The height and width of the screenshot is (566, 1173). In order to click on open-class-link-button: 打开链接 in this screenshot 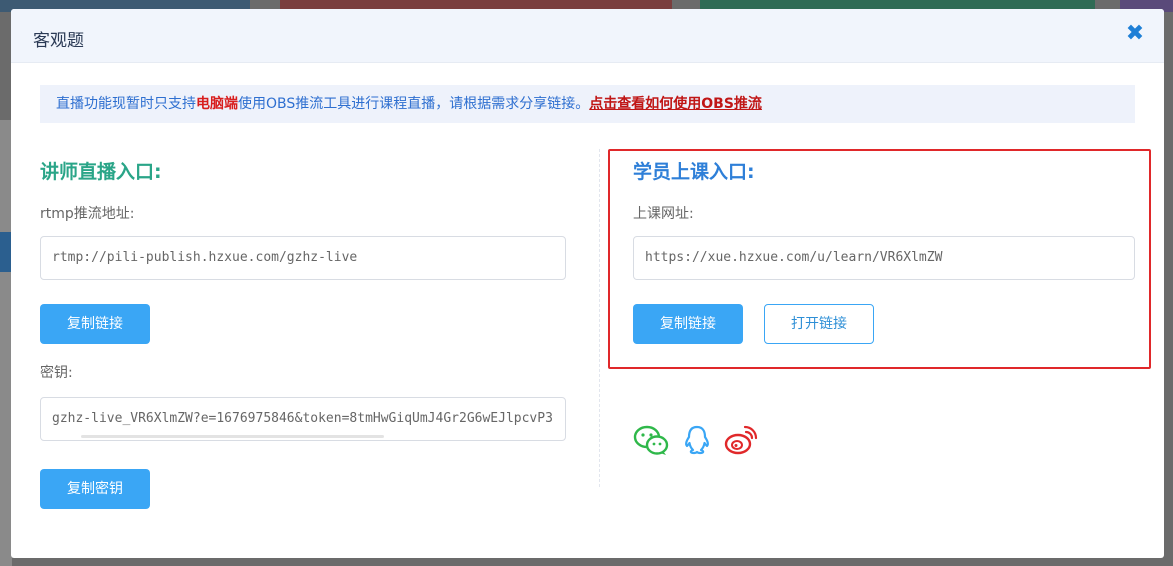, I will do `click(819, 324)`.